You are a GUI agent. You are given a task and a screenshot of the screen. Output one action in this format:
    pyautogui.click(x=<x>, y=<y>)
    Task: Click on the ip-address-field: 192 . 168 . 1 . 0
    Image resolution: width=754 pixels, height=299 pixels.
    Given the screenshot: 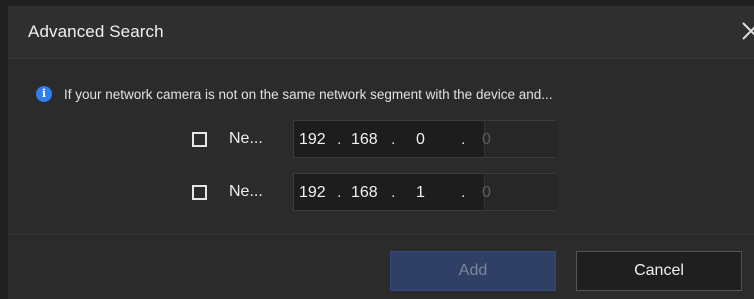 What is the action you would take?
    pyautogui.click(x=425, y=192)
    